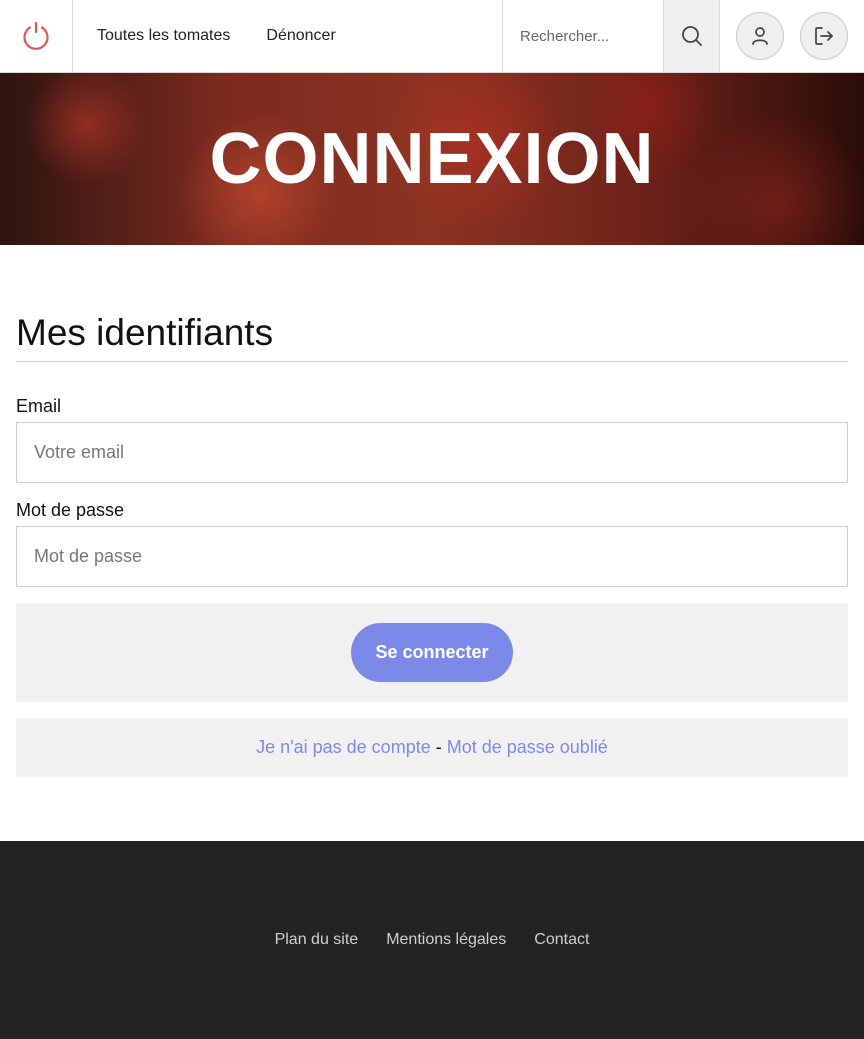  What do you see at coordinates (432, 452) in the screenshot?
I see `email-field` at bounding box center [432, 452].